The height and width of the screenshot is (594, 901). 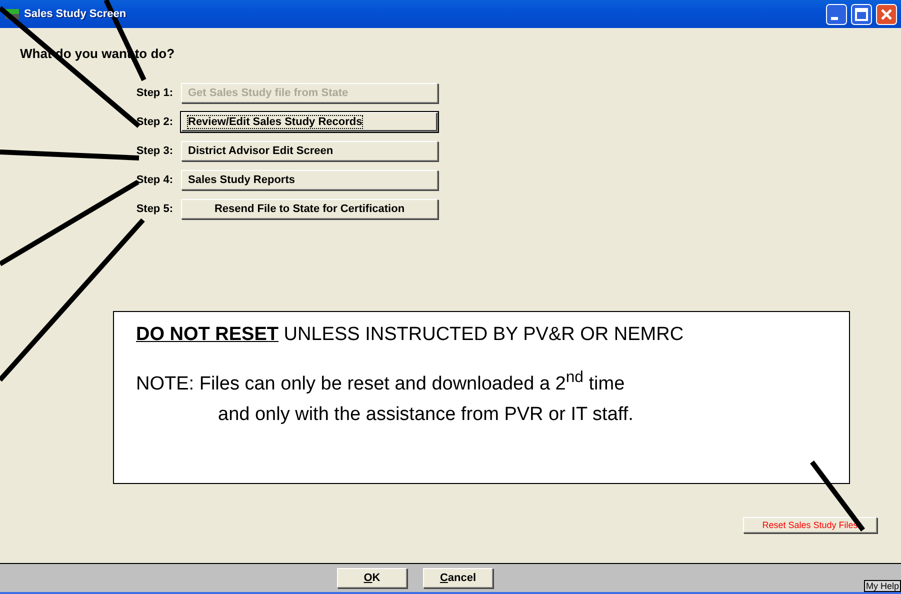 What do you see at coordinates (309, 151) in the screenshot?
I see `step-button: District Advisor Edit Screen` at bounding box center [309, 151].